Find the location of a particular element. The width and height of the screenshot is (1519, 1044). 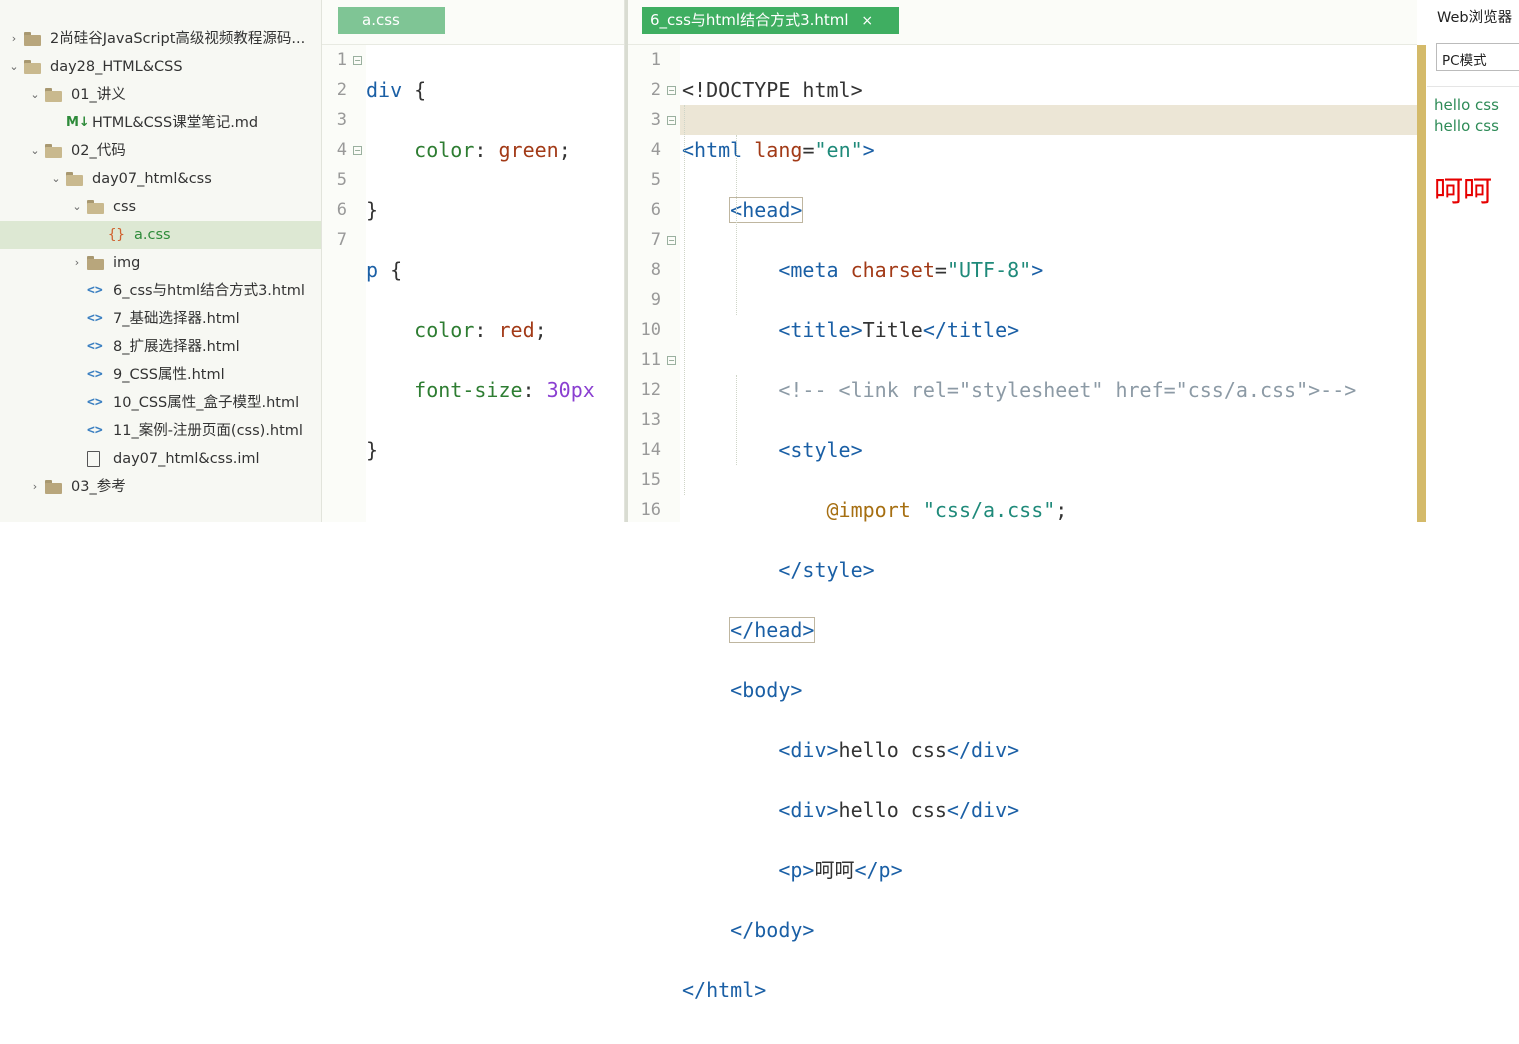

tree-item: ⌄ 02_代码 is located at coordinates (160, 151).